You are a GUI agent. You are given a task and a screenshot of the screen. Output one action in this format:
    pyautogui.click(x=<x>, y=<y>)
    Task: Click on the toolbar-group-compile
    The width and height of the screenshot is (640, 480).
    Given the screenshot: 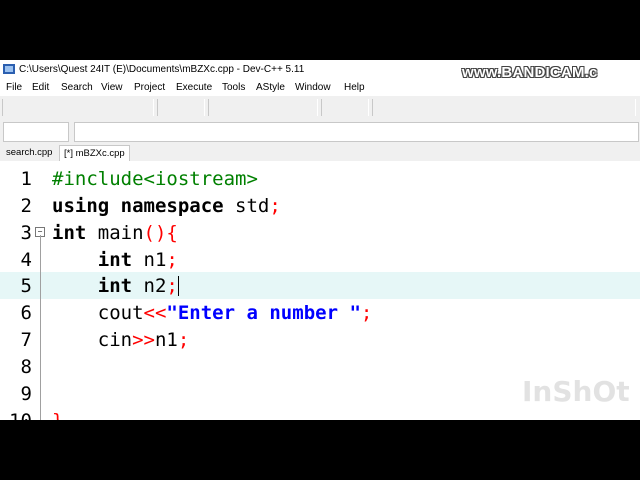 What is the action you would take?
    pyautogui.click(x=263, y=107)
    